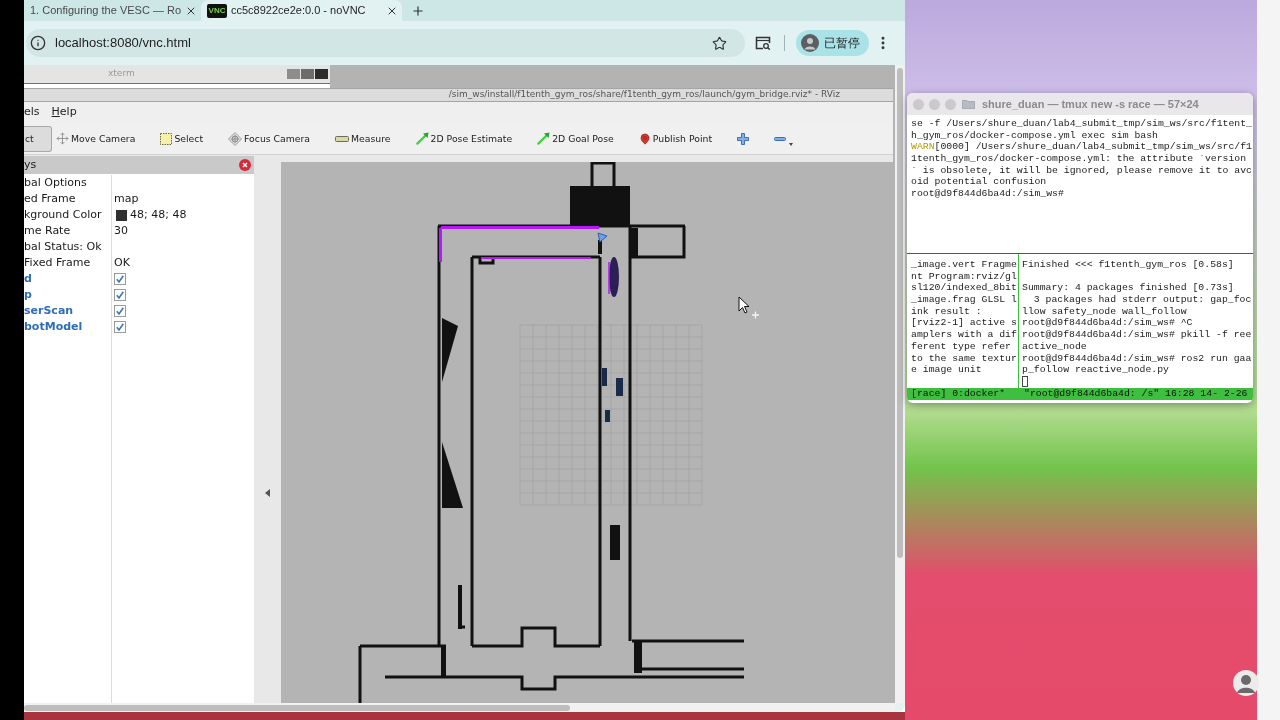 This screenshot has width=1280, height=720. What do you see at coordinates (964, 300) in the screenshot?
I see `terminal-line: _image.frag GLSL l` at bounding box center [964, 300].